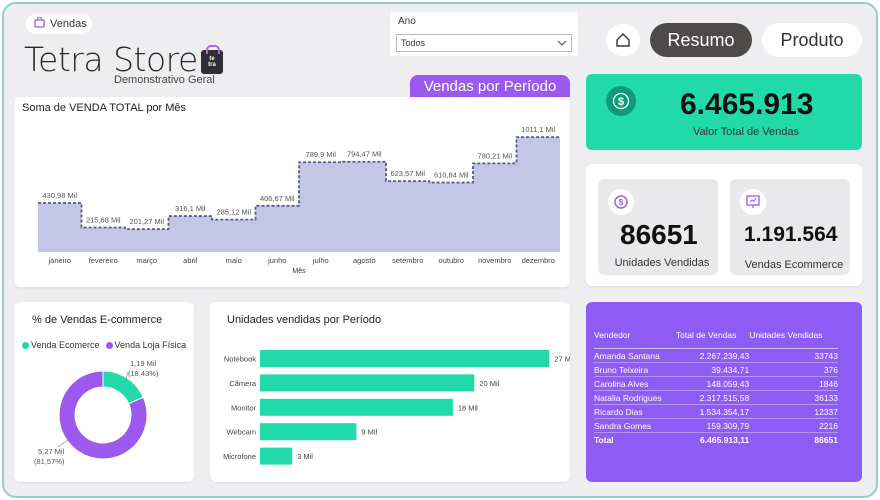 The width and height of the screenshot is (880, 500). Describe the element at coordinates (51, 451) in the screenshot. I see `donut-label-fisica-value: 5,27 Mil` at that location.